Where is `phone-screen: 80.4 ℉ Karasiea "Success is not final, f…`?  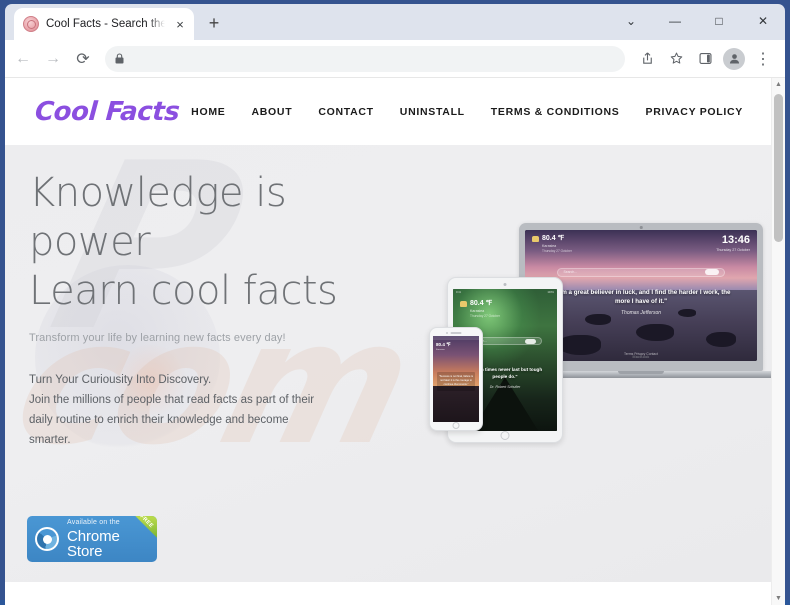 phone-screen: 80.4 ℉ Karasiea "Success is not final, f… is located at coordinates (456, 379).